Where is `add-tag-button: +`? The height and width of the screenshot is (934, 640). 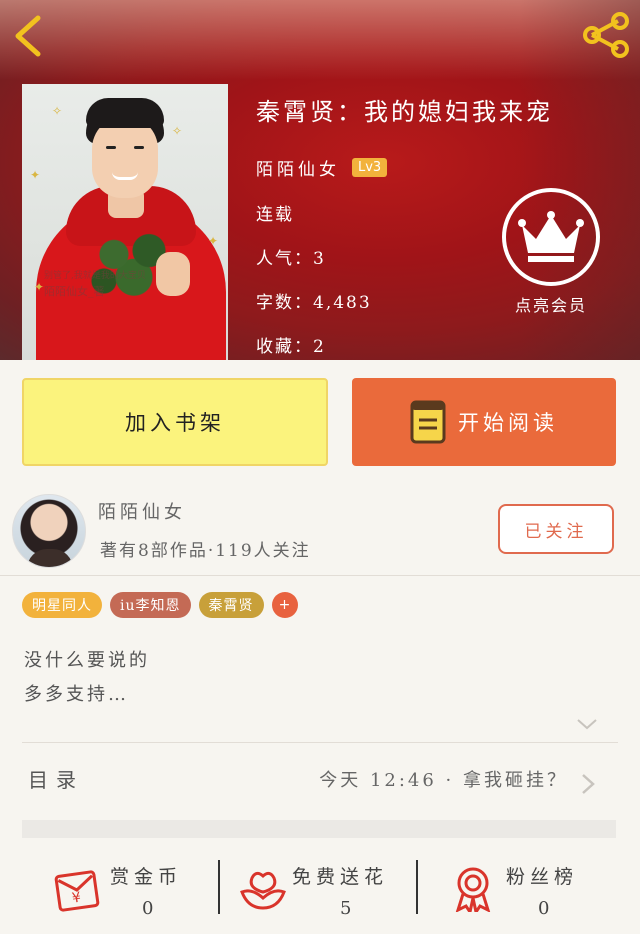
add-tag-button: + is located at coordinates (284, 605).